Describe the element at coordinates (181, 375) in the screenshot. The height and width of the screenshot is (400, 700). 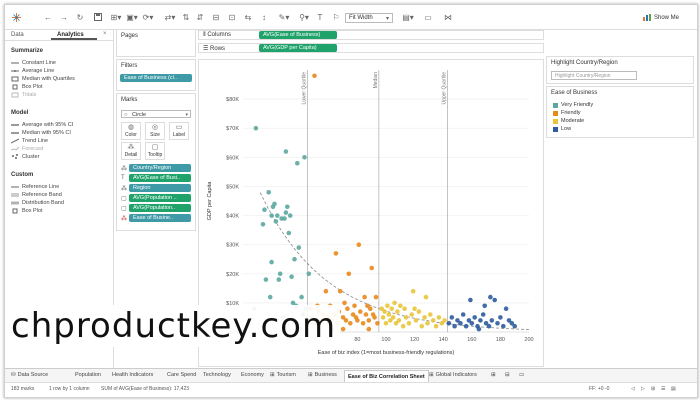
I see `tab-care-spend: Care Spend` at that location.